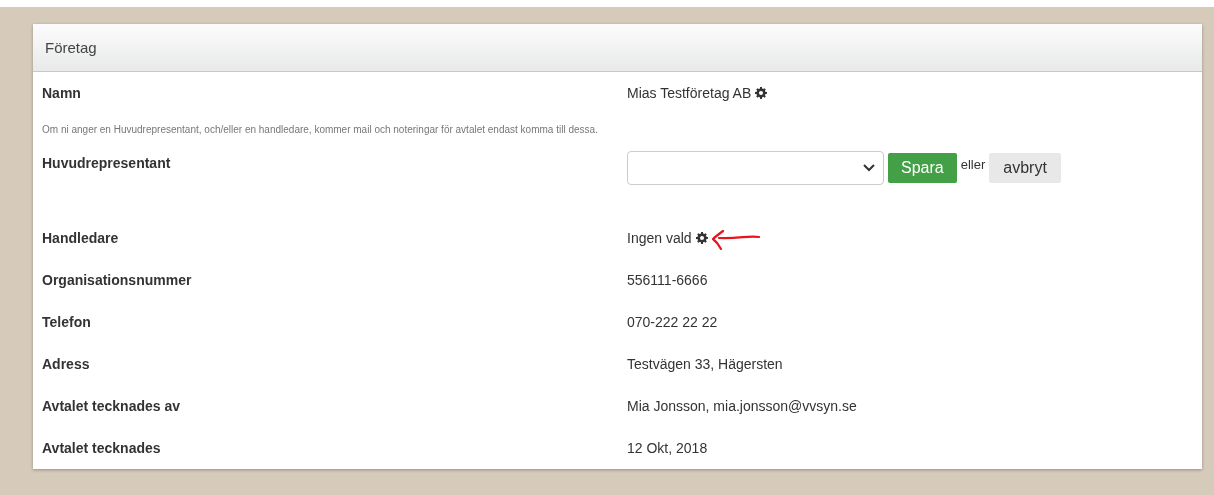 The height and width of the screenshot is (495, 1214). I want to click on chevron-down-icon, so click(869, 168).